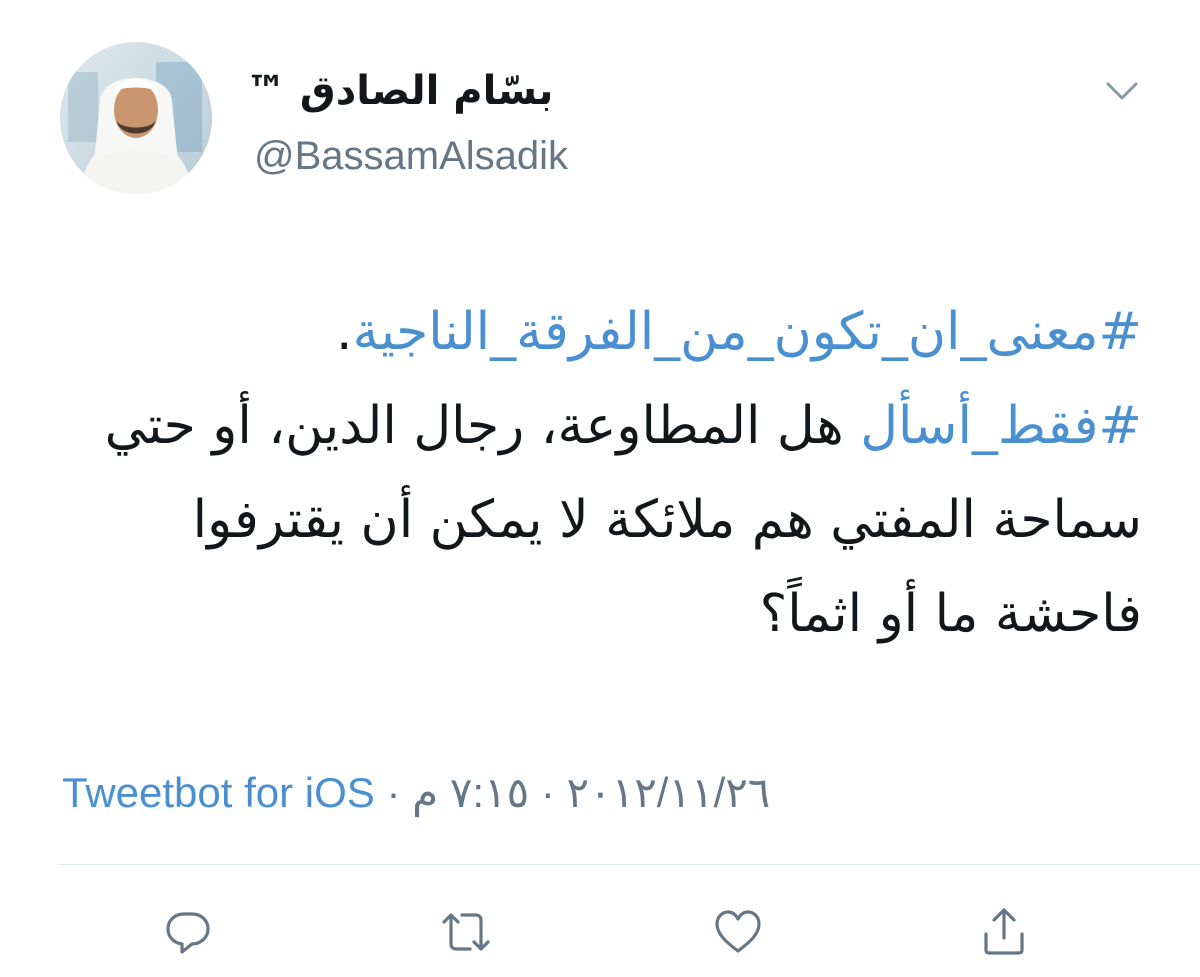 The height and width of the screenshot is (977, 1200). What do you see at coordinates (218, 792) in the screenshot?
I see `tweet-source-link: Tweetbot for iOS` at bounding box center [218, 792].